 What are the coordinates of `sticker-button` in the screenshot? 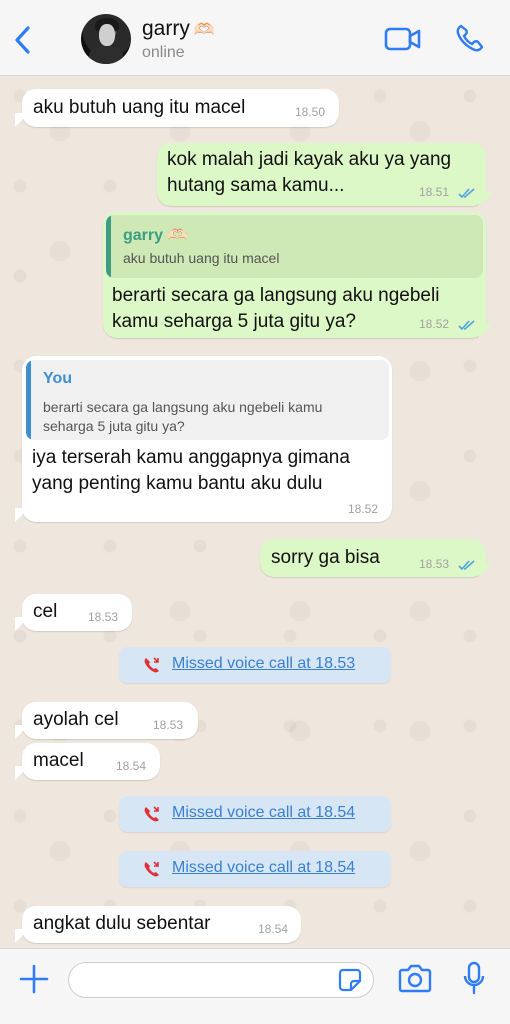 It's located at (350, 982).